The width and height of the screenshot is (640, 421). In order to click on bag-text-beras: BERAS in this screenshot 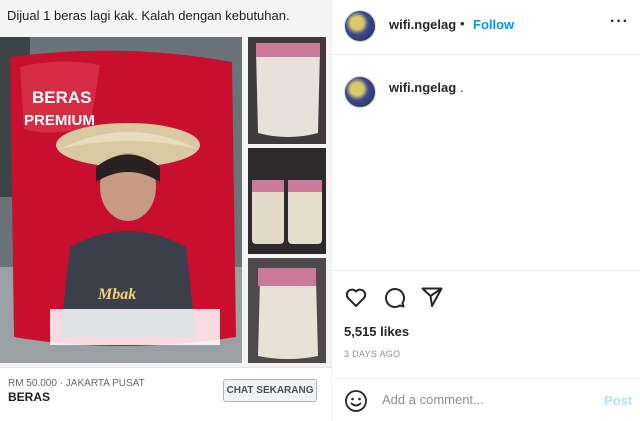, I will do `click(62, 97)`.